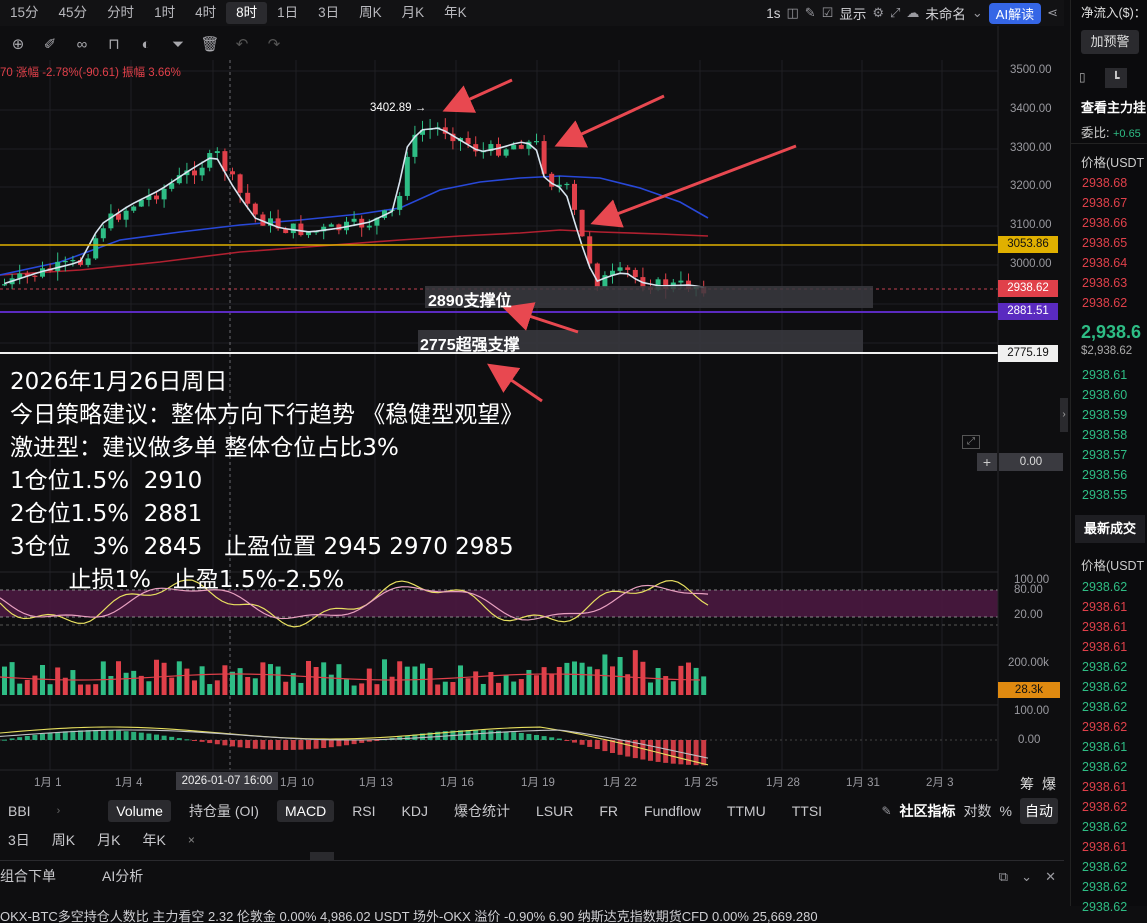 The width and height of the screenshot is (1147, 923). Describe the element at coordinates (878, 13) in the screenshot. I see `settings-icon: ⚙` at that location.